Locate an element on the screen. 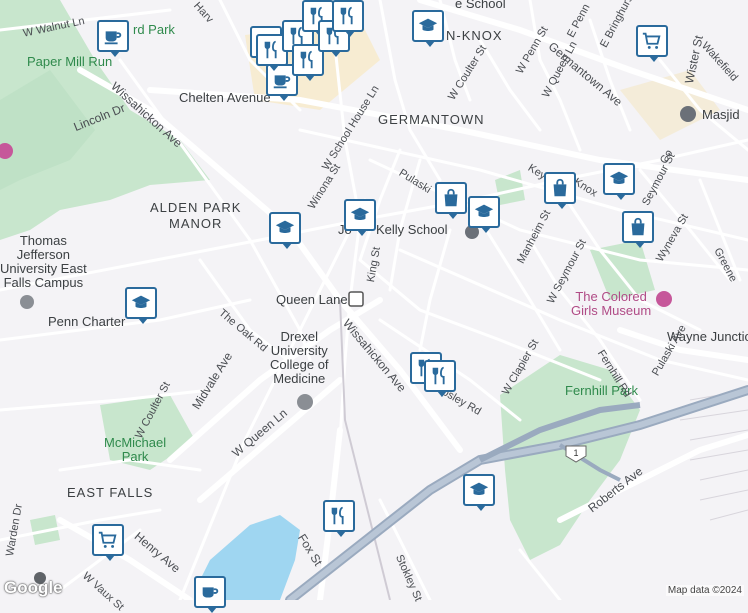 Image resolution: width=748 pixels, height=613 pixels. masjid-icon is located at coordinates (688, 114).